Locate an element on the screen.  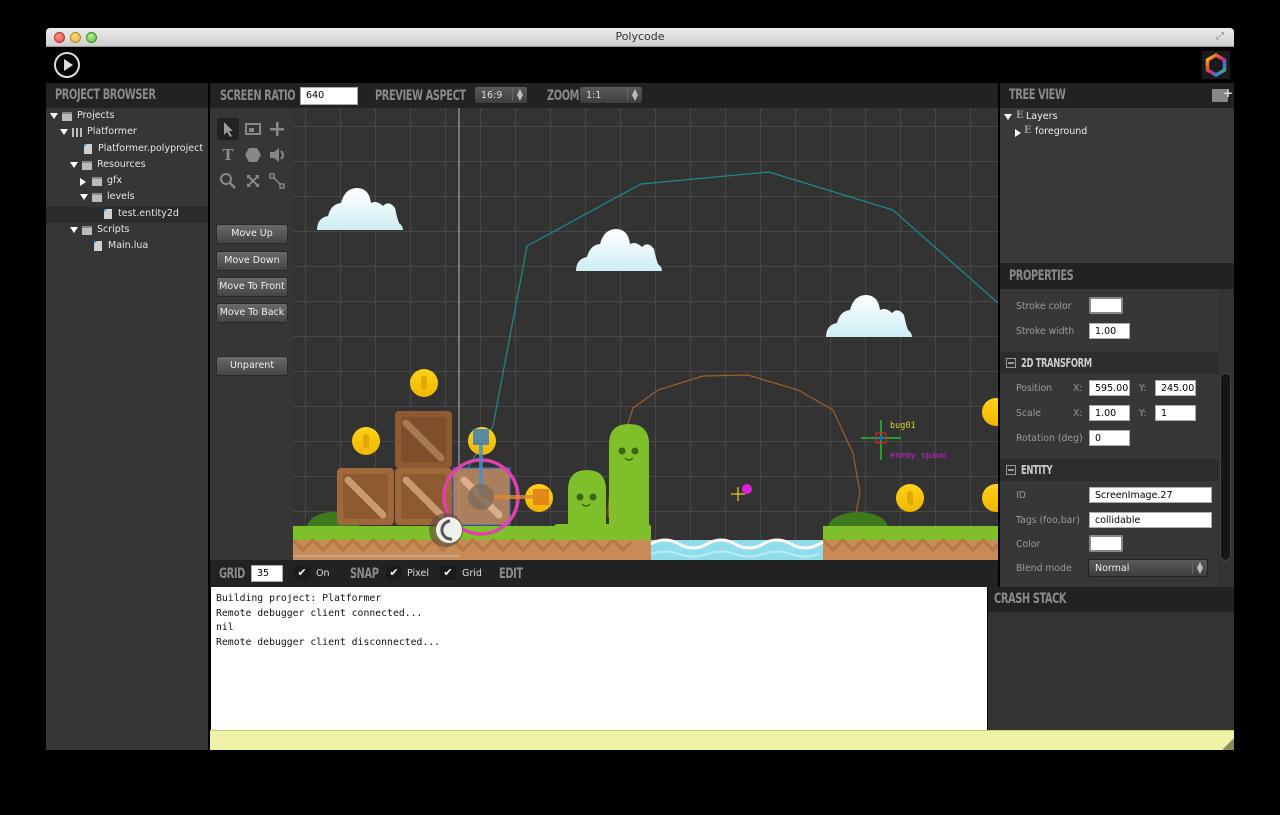
link-icon is located at coordinates (277, 181).